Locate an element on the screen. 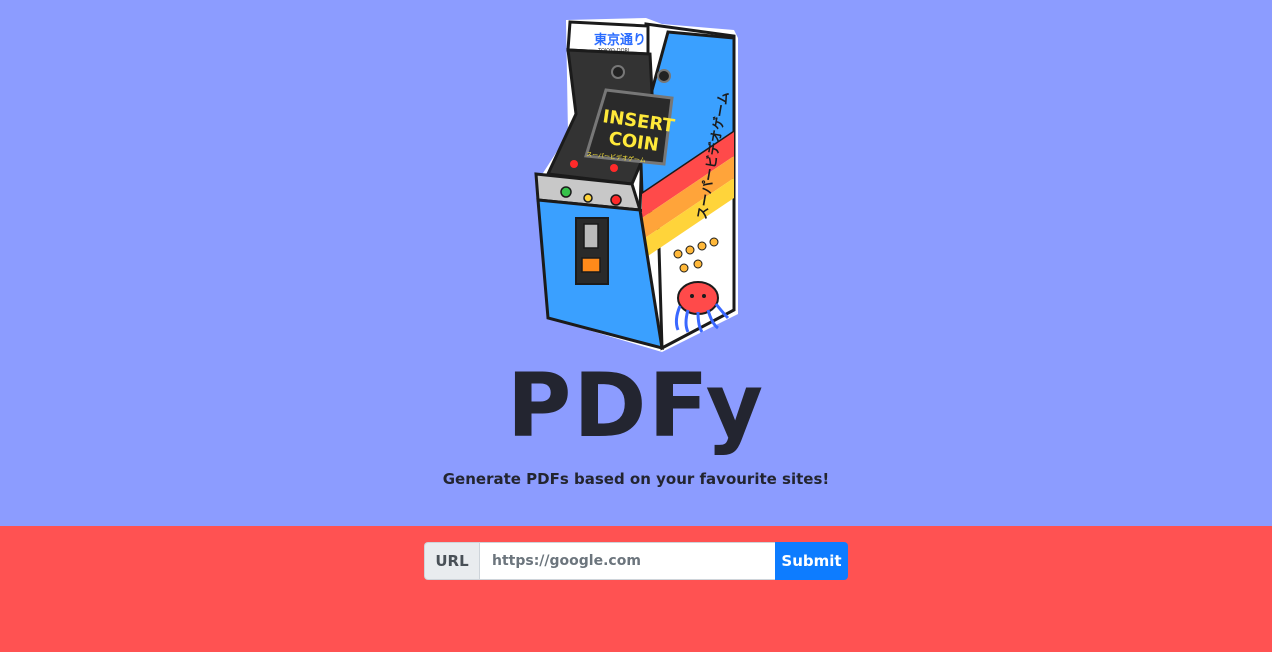  page-title: PDFy is located at coordinates (636, 405).